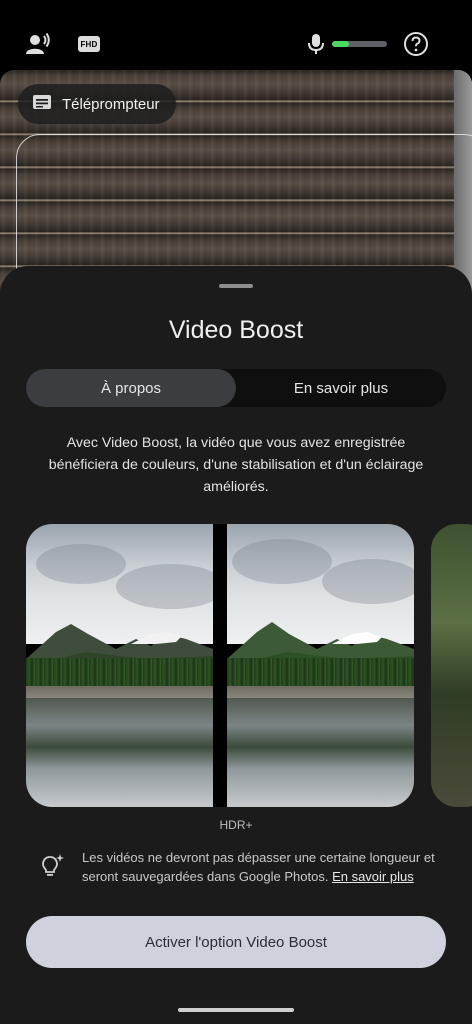  What do you see at coordinates (359, 44) in the screenshot?
I see `audio-level-meter` at bounding box center [359, 44].